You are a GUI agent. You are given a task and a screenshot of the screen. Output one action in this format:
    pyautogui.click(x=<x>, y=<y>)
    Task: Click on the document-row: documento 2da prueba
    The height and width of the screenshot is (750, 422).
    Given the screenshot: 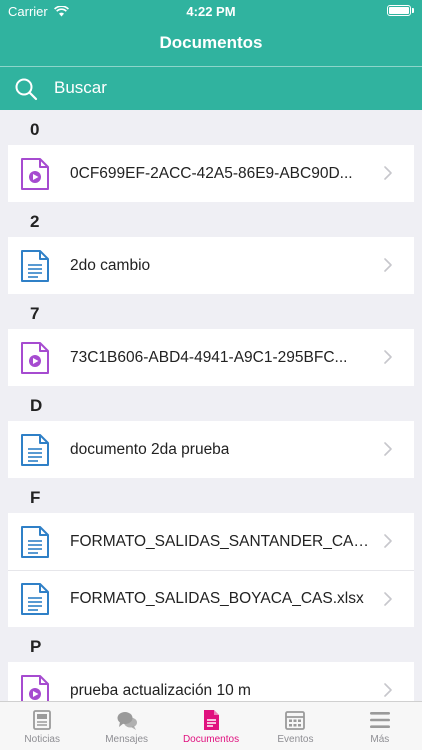 What is the action you would take?
    pyautogui.click(x=211, y=449)
    